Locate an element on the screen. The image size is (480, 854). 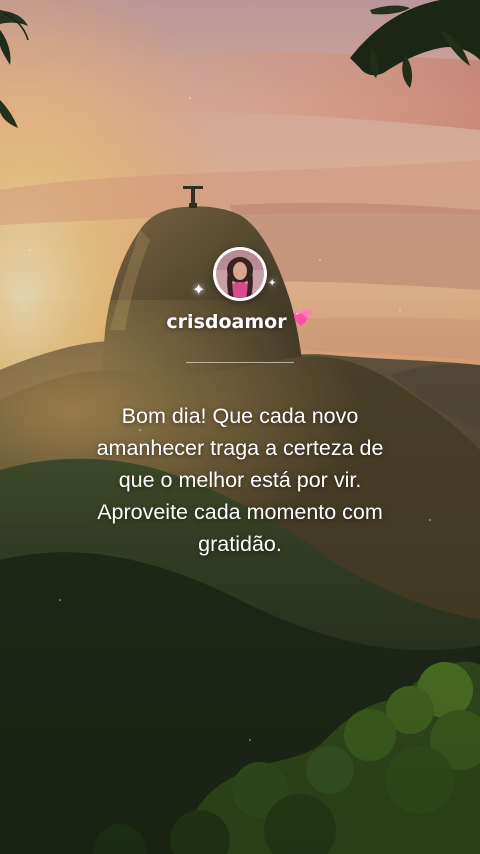
sparkle-icon-right: ✦ is located at coordinates (272, 283).